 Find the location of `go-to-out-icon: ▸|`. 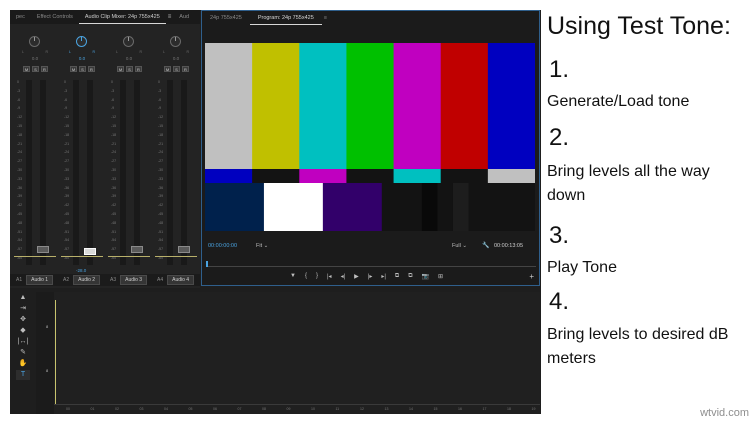

go-to-out-icon: ▸| is located at coordinates (383, 276).